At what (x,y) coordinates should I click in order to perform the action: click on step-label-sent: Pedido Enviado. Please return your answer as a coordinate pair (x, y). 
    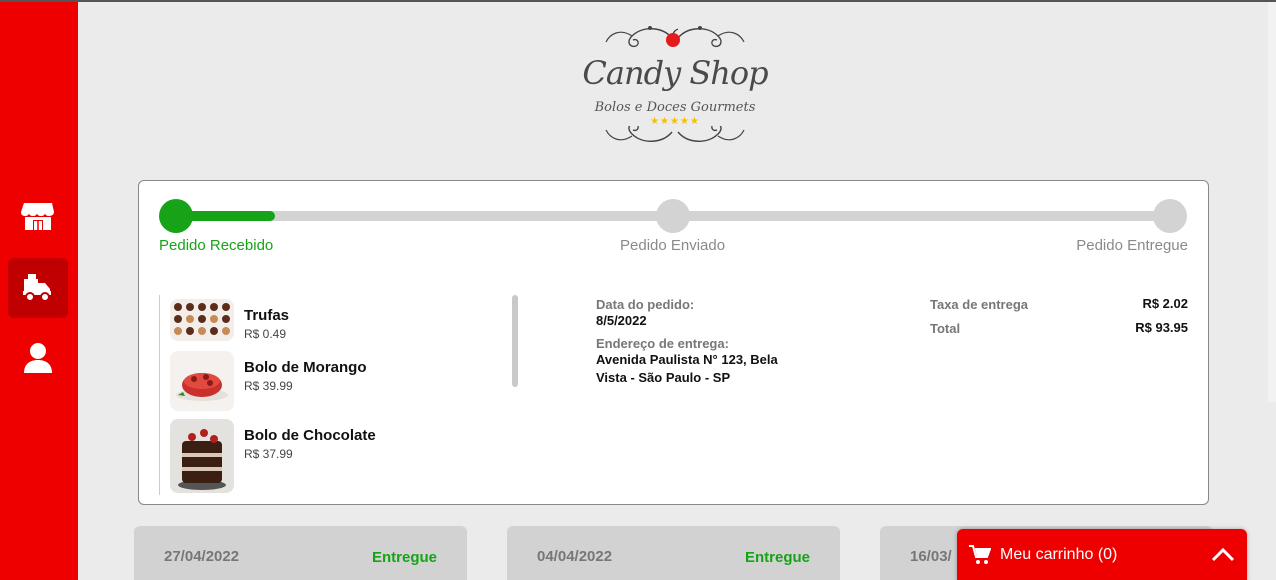
    Looking at the image, I should click on (673, 245).